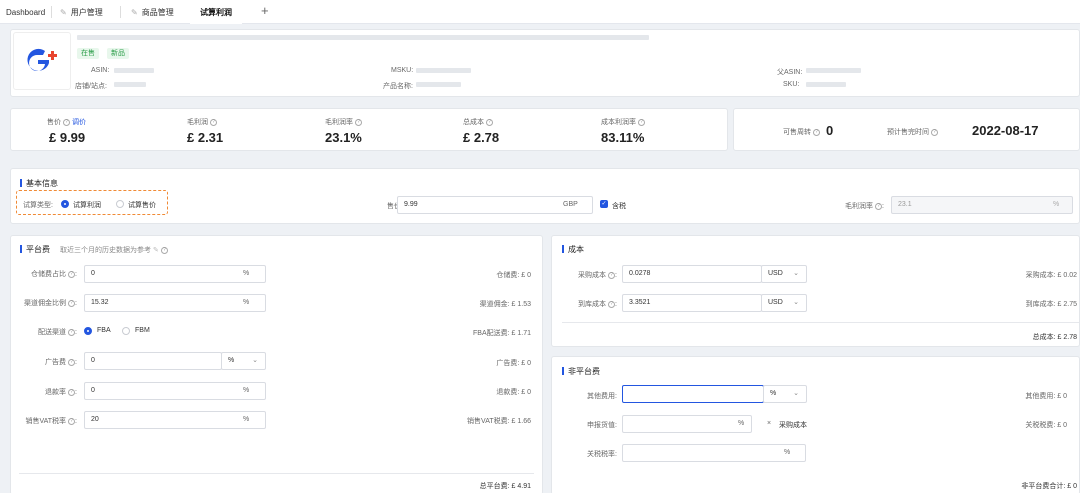  I want to click on purchase-cost-label: 采购成本?:, so click(597, 275).